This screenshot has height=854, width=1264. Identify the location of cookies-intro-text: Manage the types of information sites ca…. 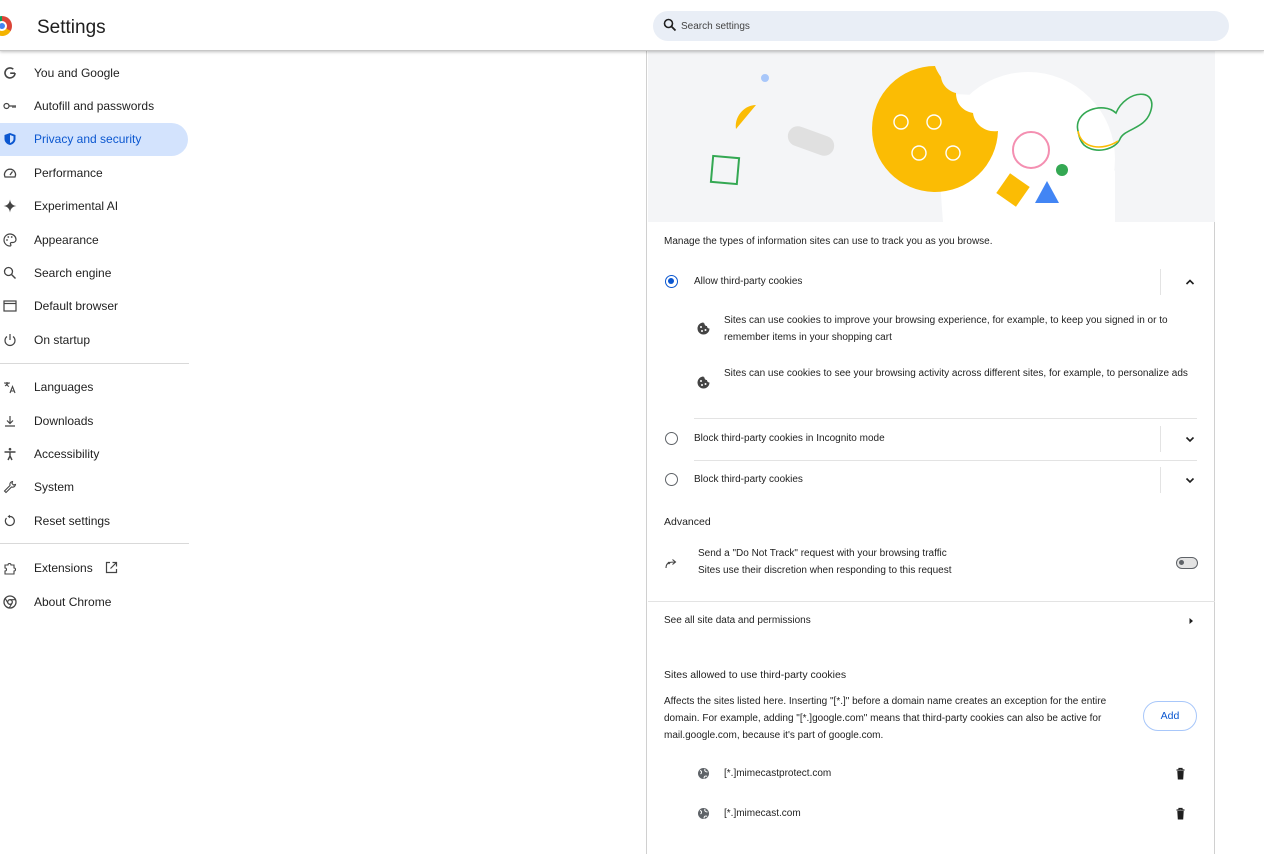
(828, 241).